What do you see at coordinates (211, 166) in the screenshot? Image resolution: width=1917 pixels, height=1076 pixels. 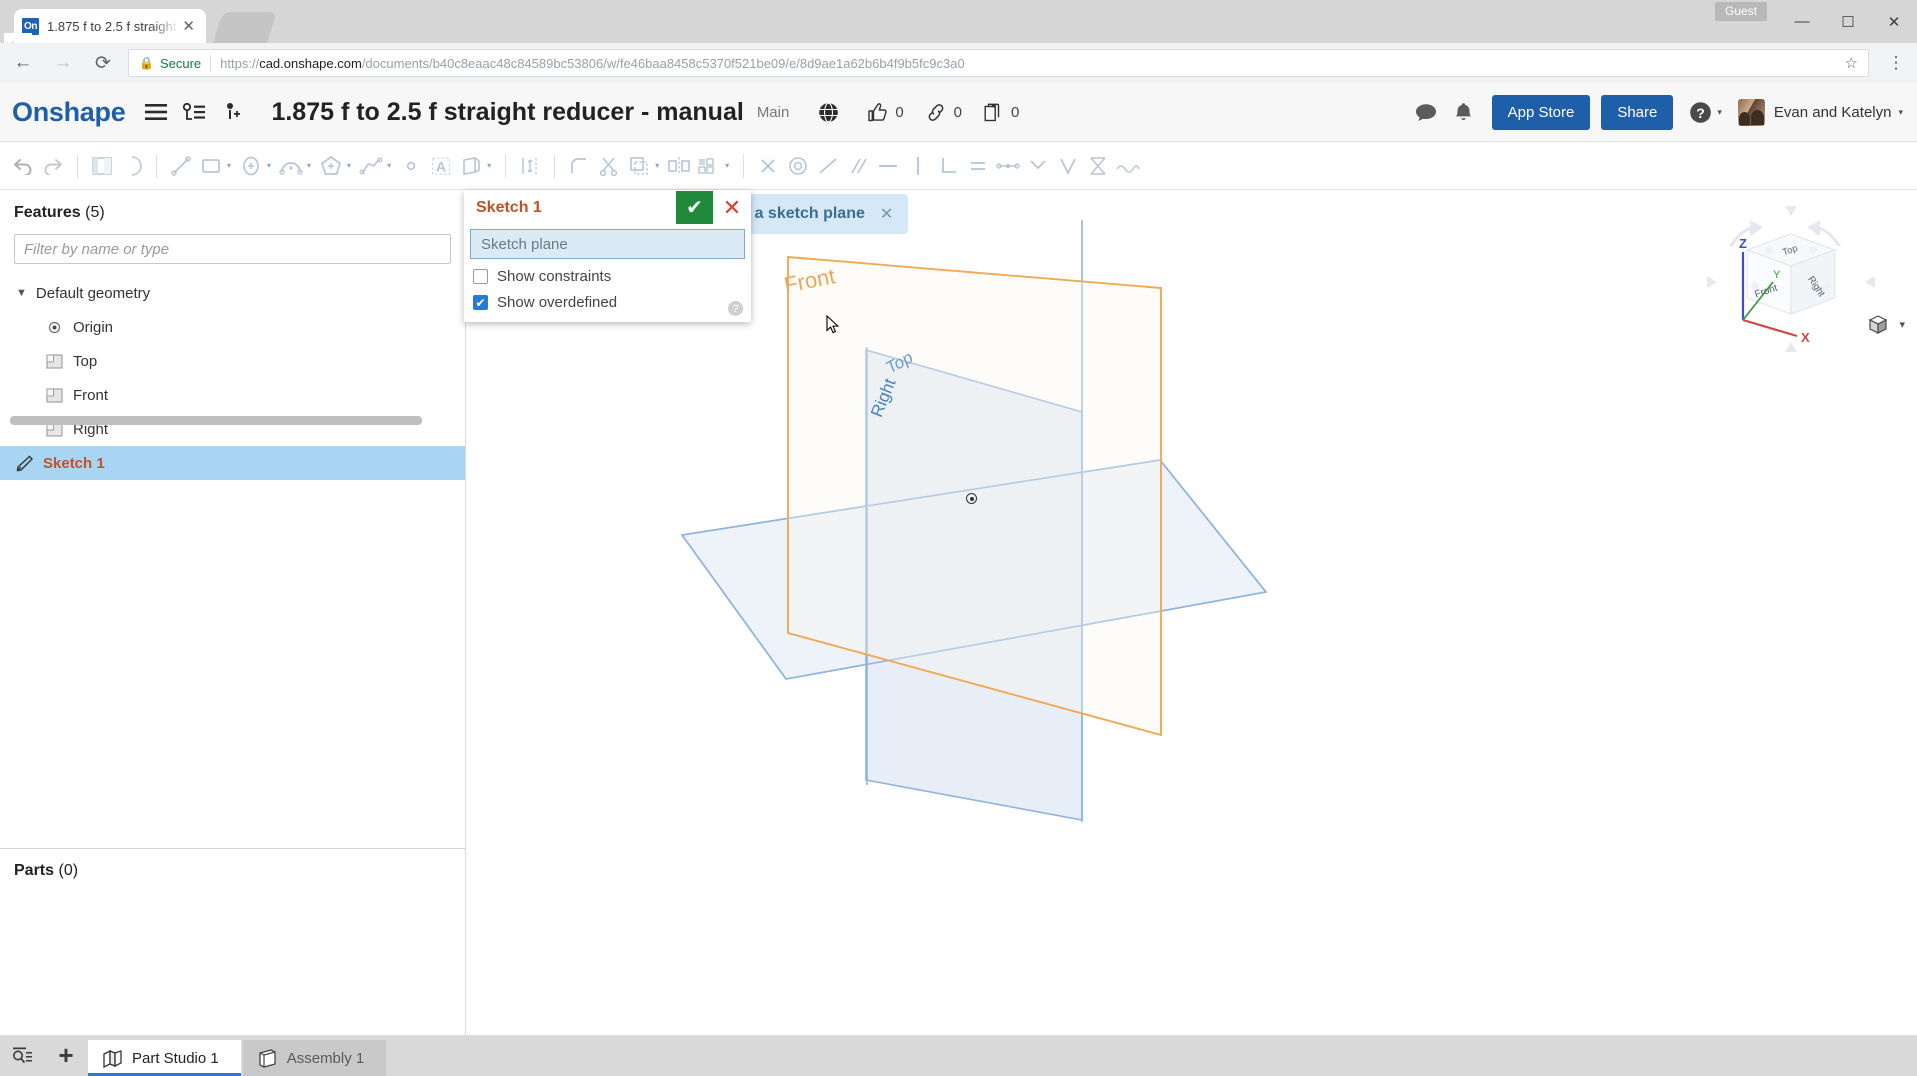 I see `rectangle-icon` at bounding box center [211, 166].